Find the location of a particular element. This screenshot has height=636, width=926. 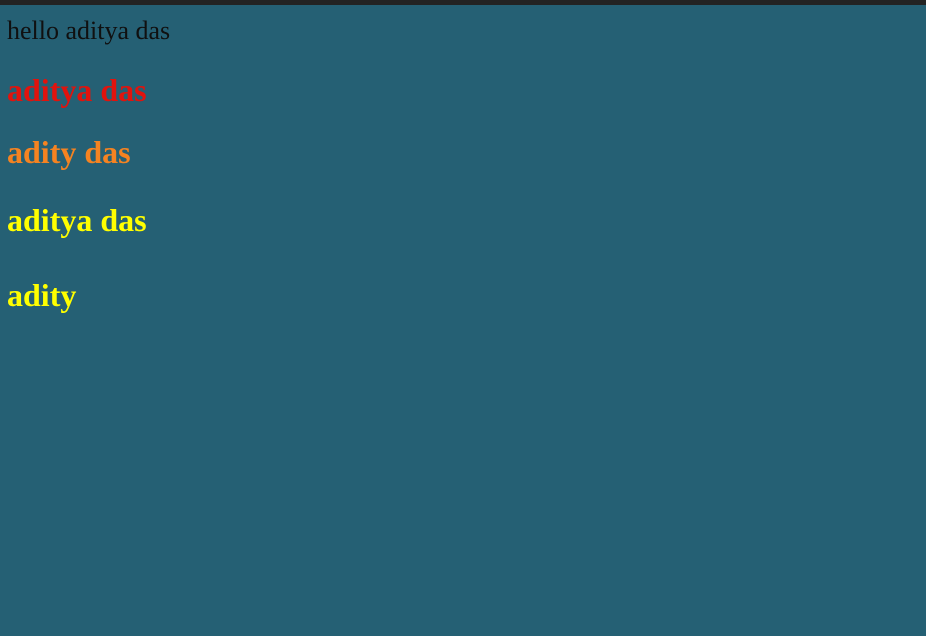

heading-yellow-first: aditya das is located at coordinates (77, 220).